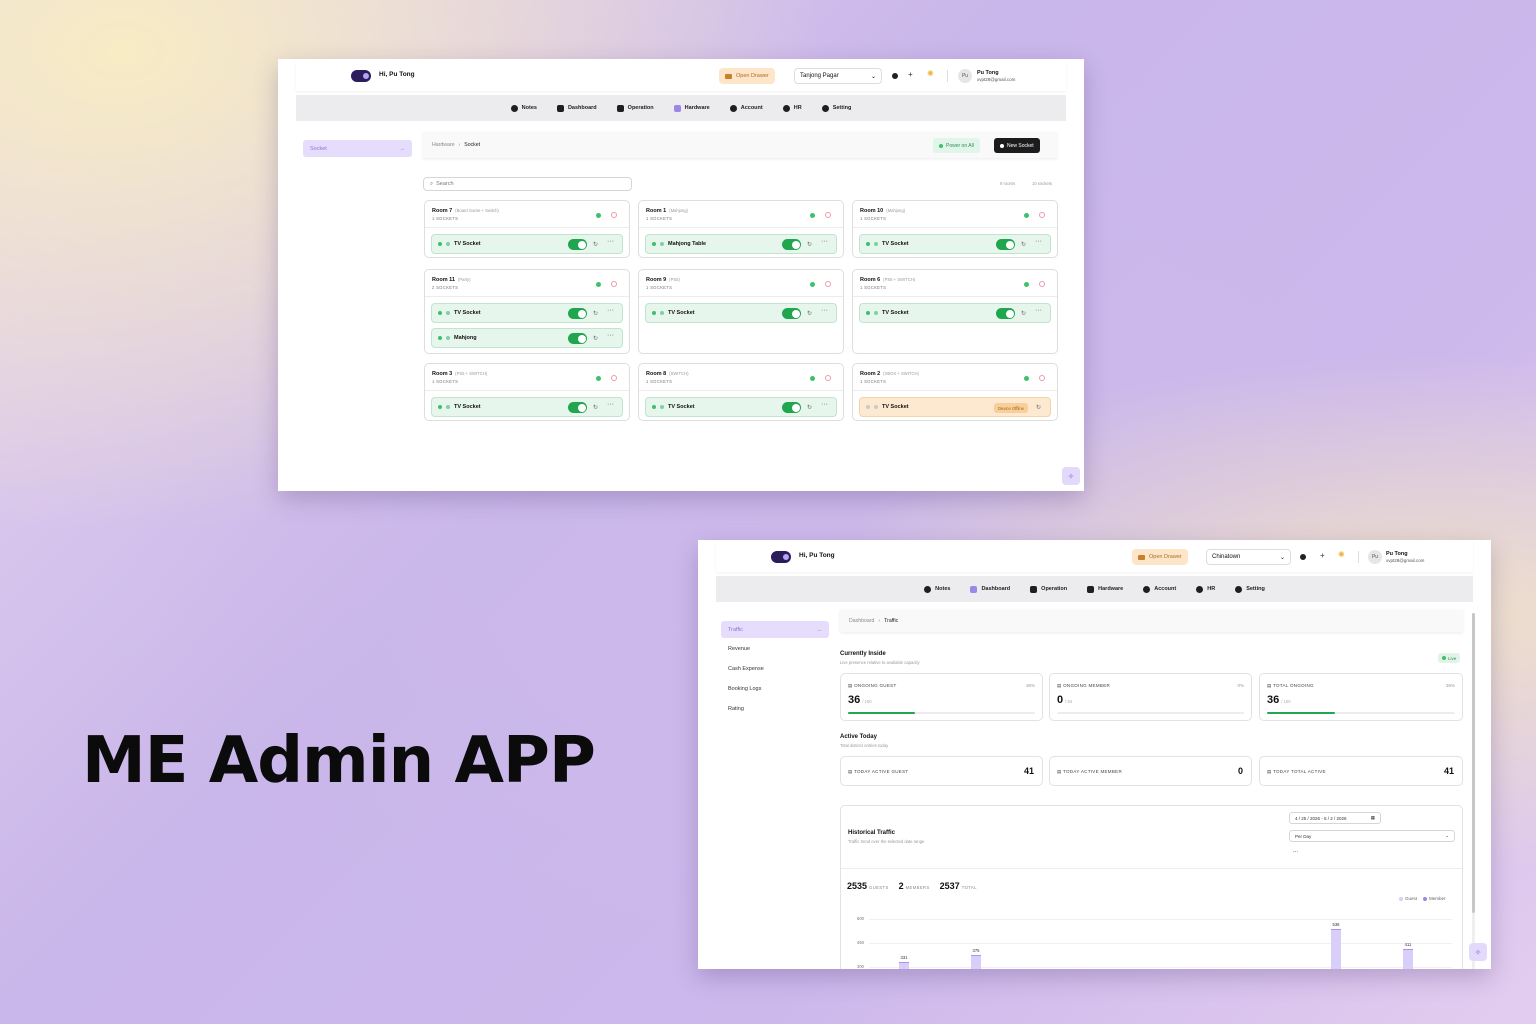  What do you see at coordinates (741, 390) in the screenshot?
I see `divider` at bounding box center [741, 390].